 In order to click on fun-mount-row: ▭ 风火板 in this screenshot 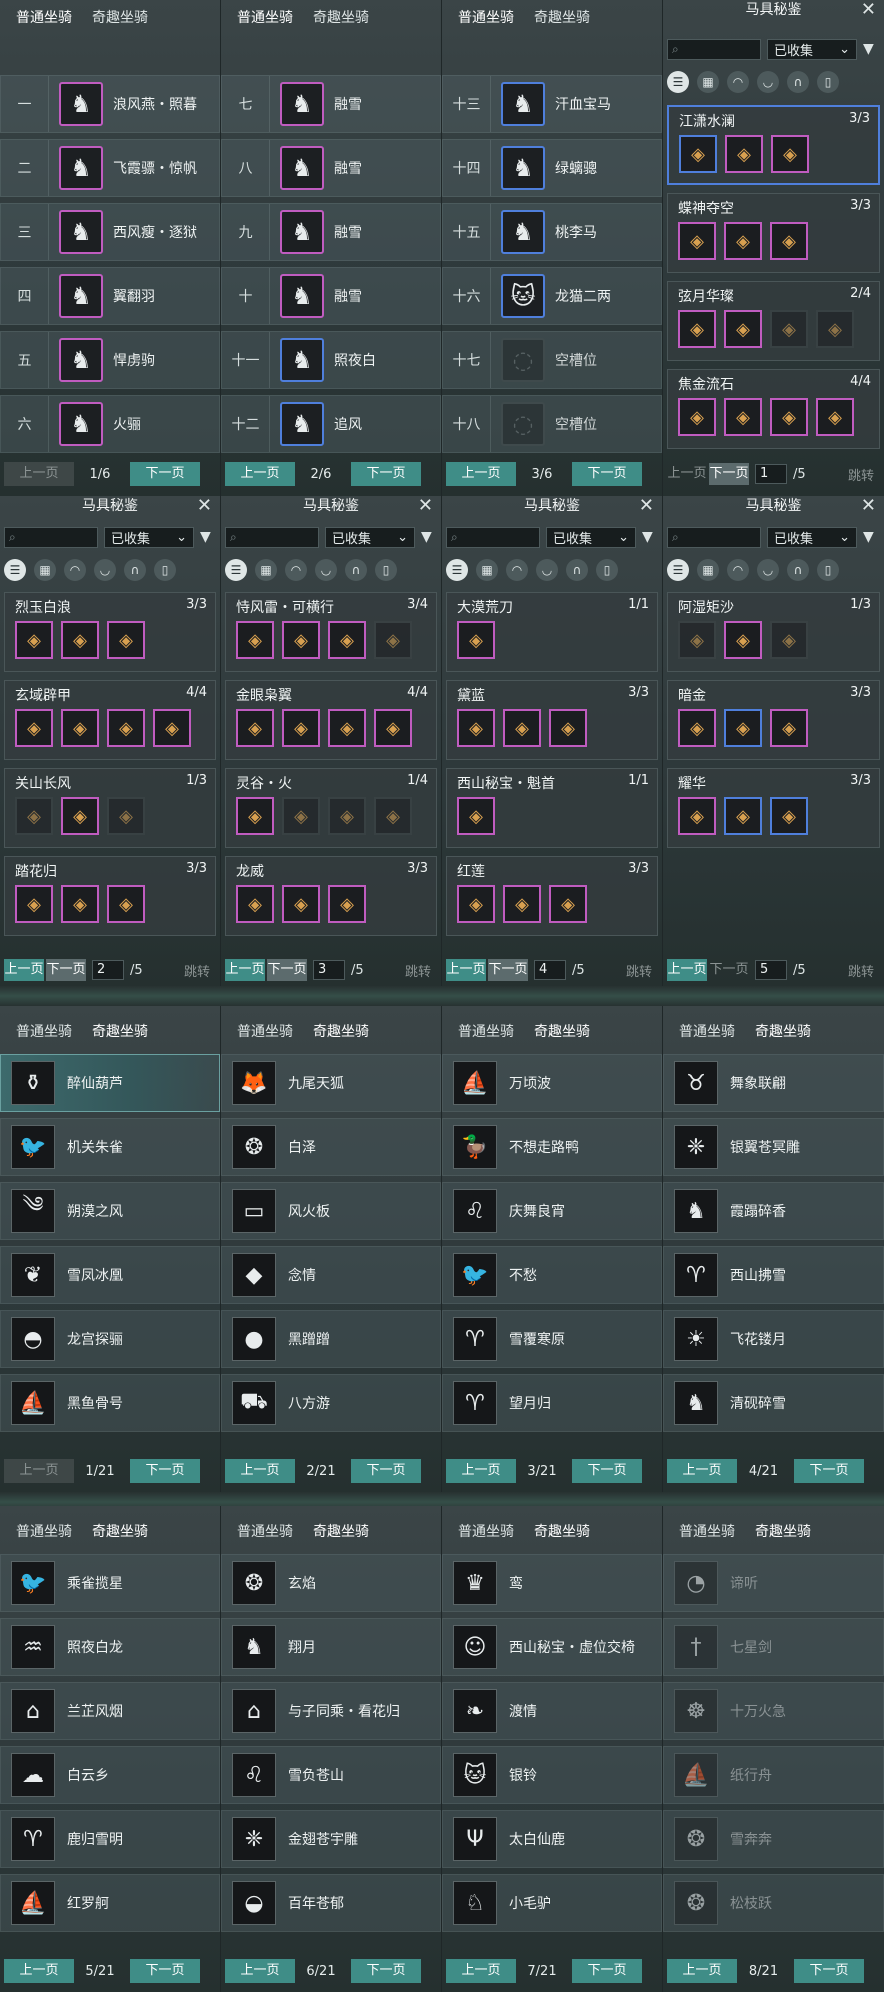, I will do `click(331, 1211)`.